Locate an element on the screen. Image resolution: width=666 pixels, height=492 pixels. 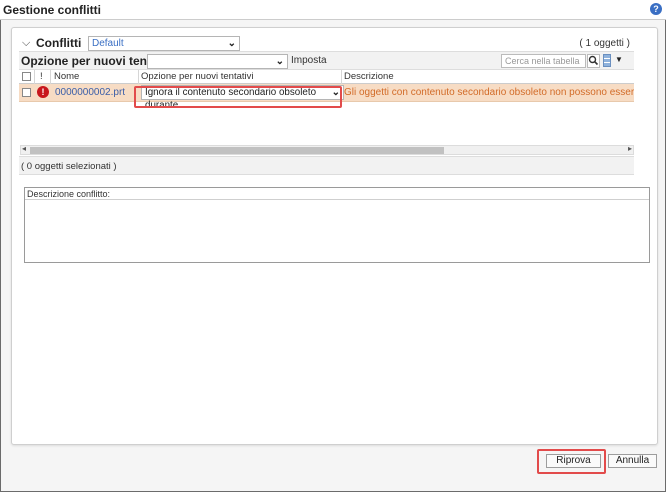
selection-status-bar: ( 0 oggetti selezionati ) is located at coordinates (326, 165).